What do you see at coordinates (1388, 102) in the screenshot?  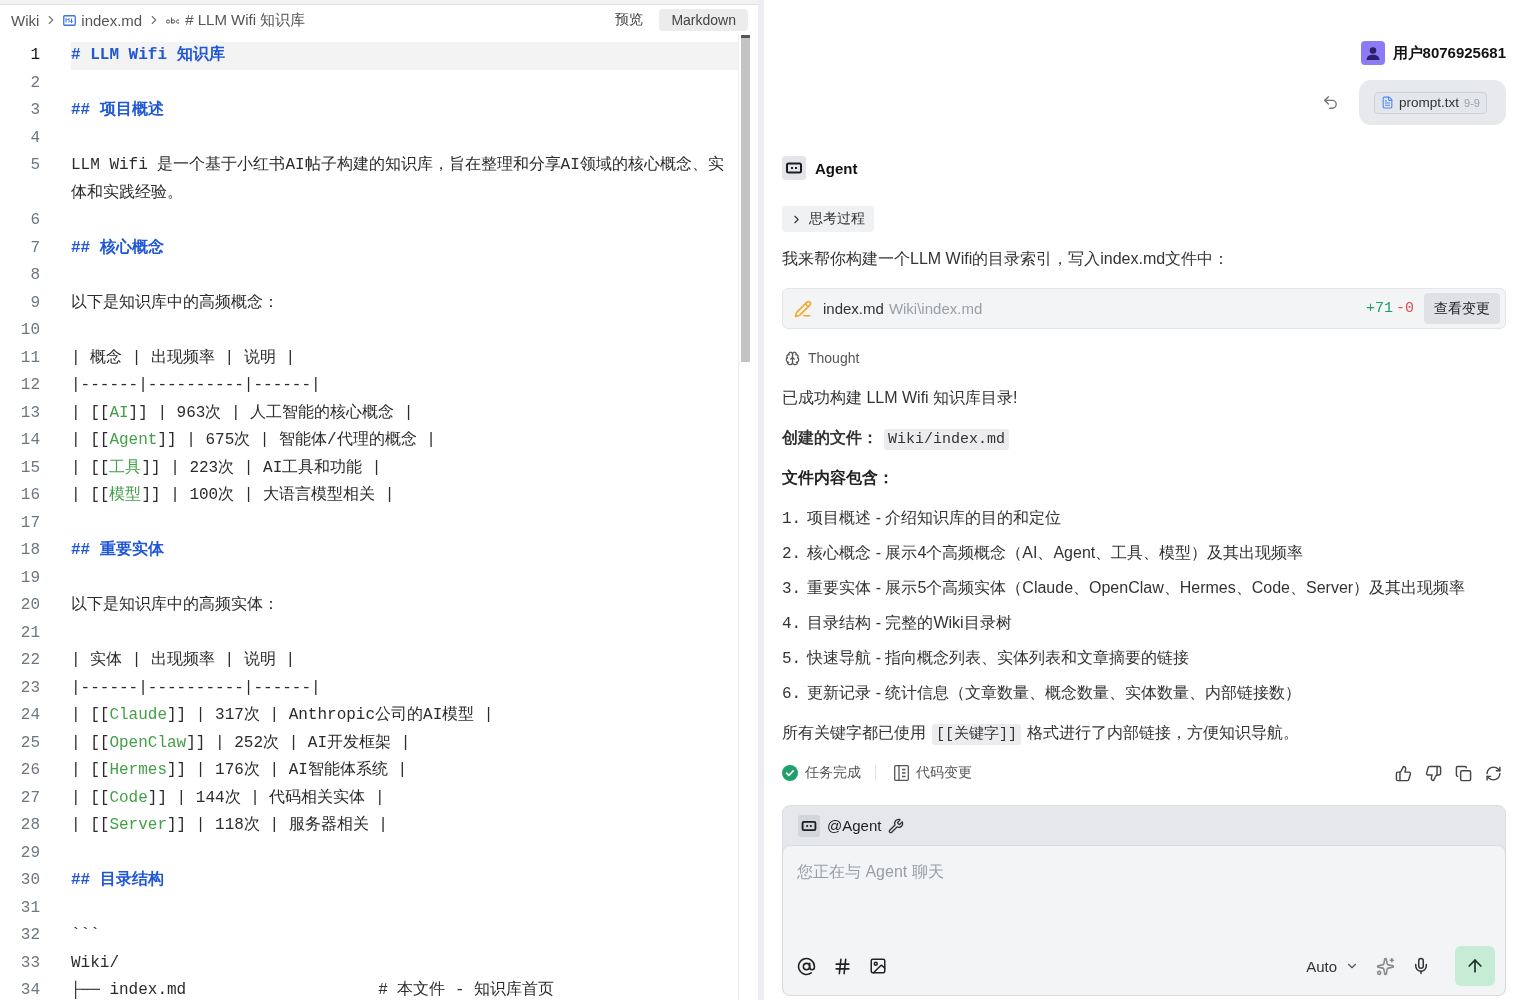 I see `file-icon` at bounding box center [1388, 102].